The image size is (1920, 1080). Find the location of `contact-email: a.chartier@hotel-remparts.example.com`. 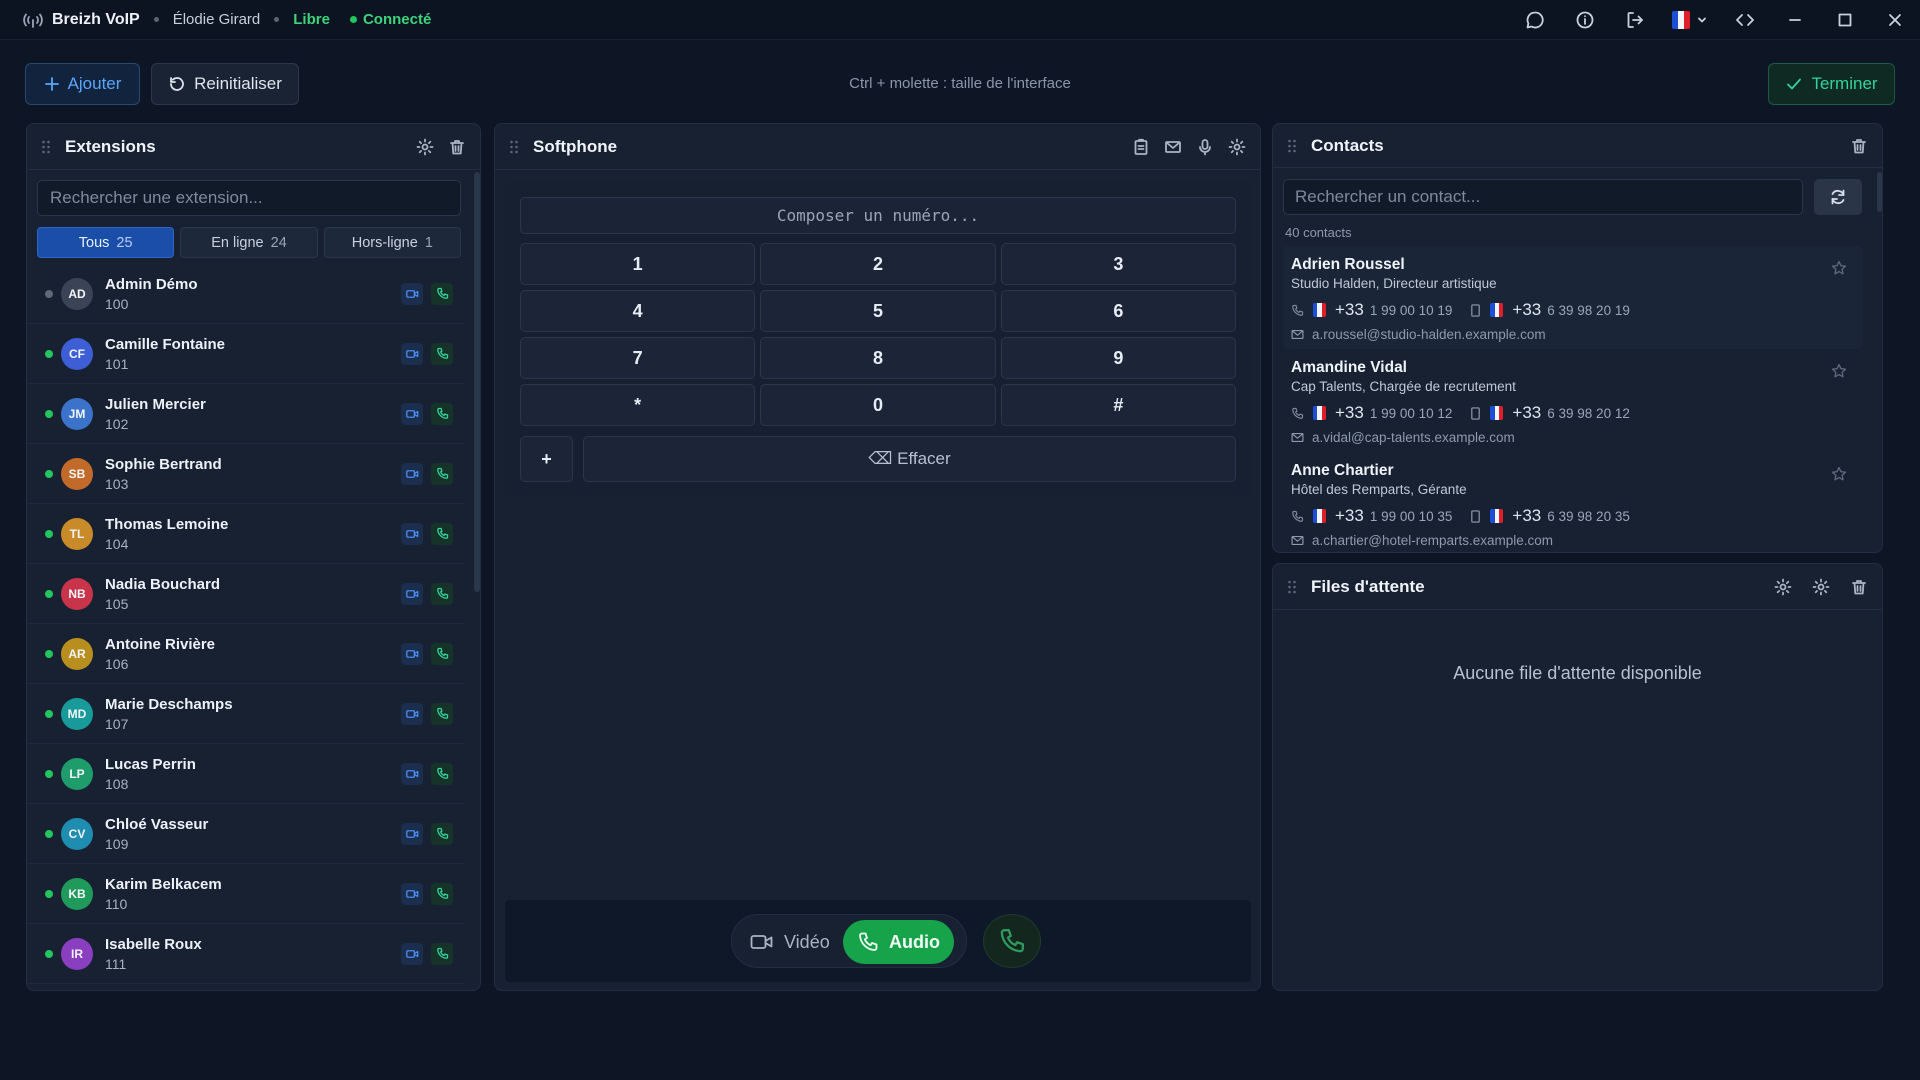

contact-email: a.chartier@hotel-remparts.example.com is located at coordinates (1432, 540).